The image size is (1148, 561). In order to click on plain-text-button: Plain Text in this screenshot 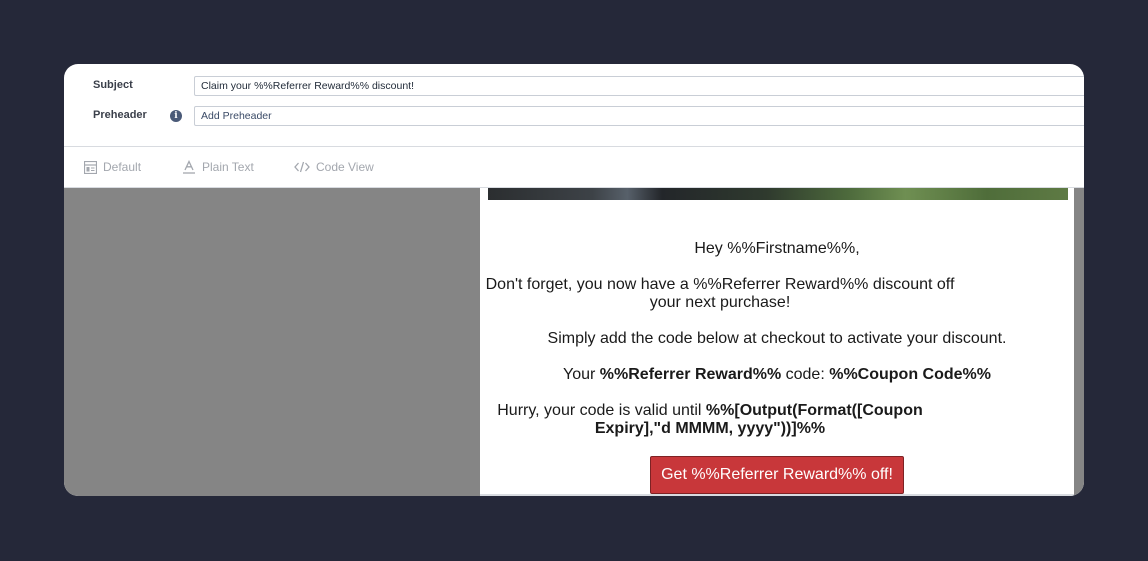, I will do `click(218, 167)`.